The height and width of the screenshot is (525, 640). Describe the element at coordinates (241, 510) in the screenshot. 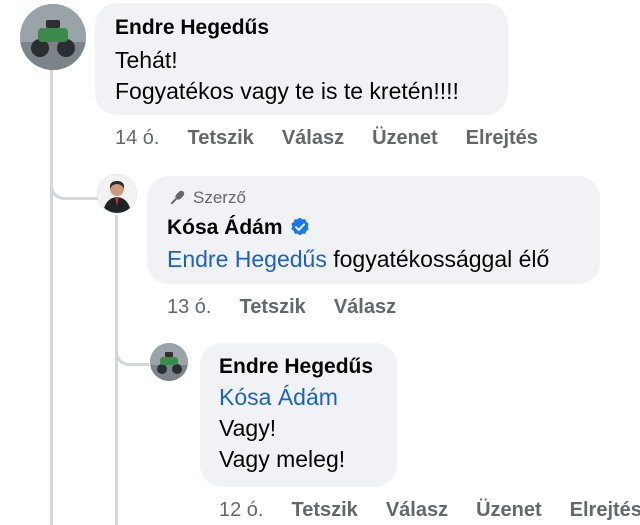

I see `comment-timestamp: 12 ó.` at that location.